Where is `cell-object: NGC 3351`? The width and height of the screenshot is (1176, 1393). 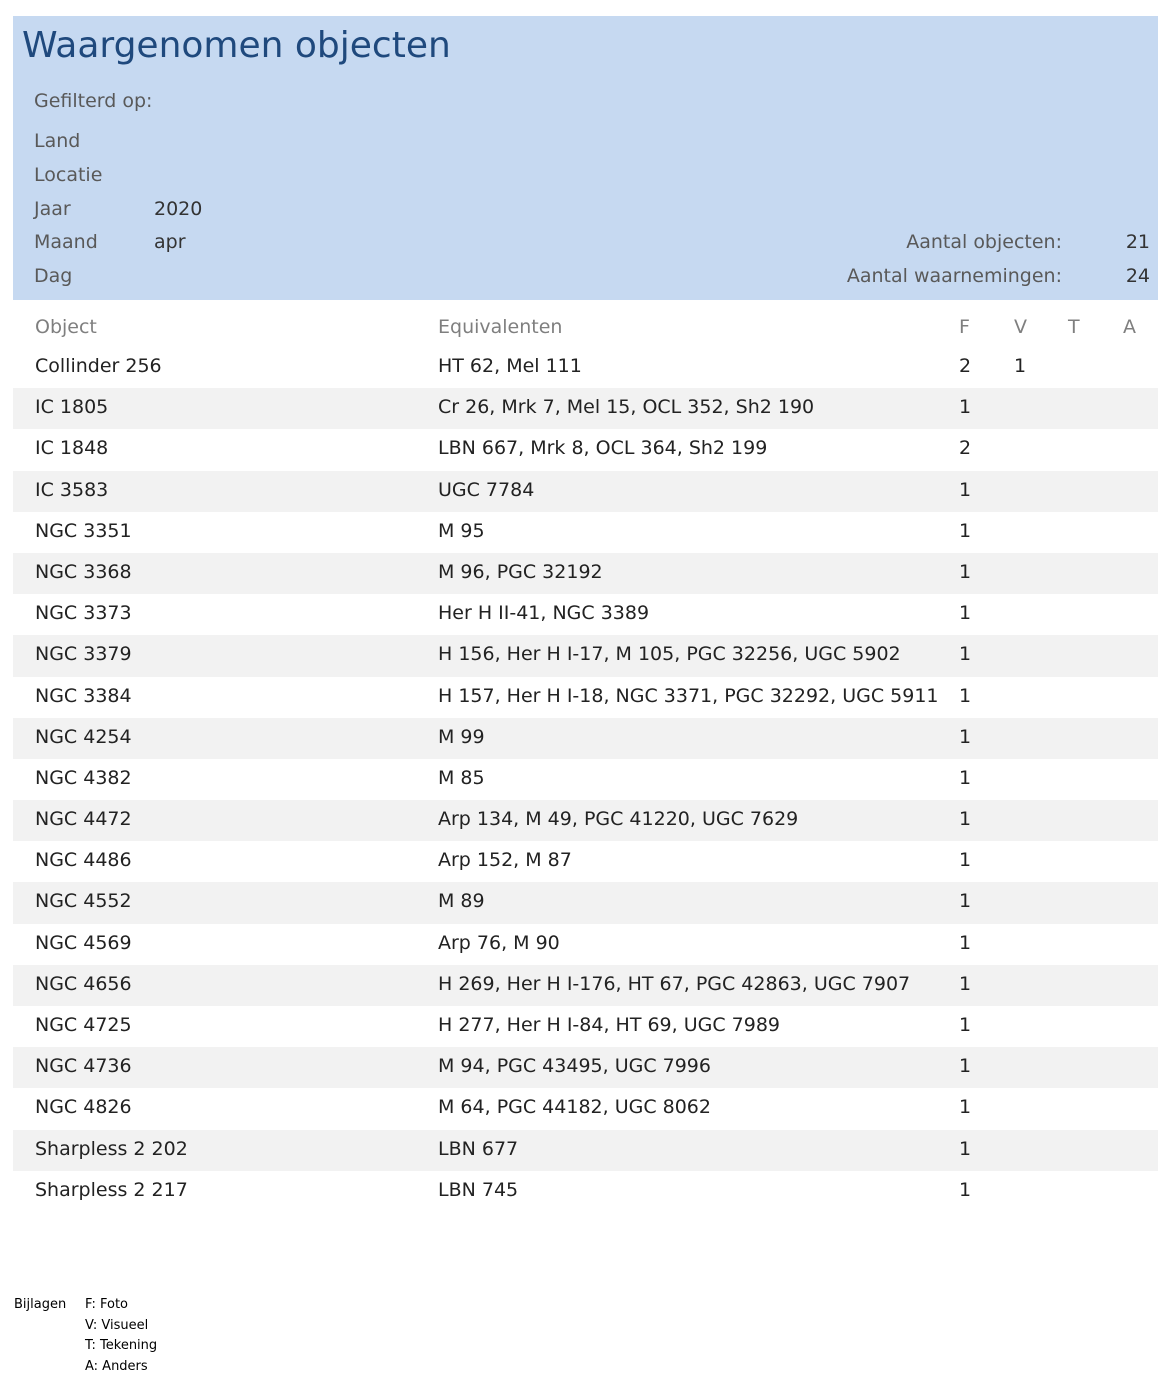
cell-object: NGC 3351 is located at coordinates (83, 530).